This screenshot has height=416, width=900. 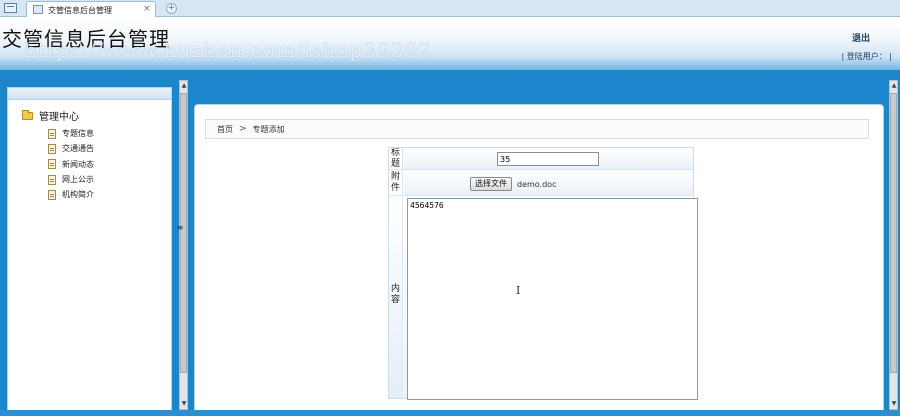 What do you see at coordinates (893, 233) in the screenshot?
I see `scroll-thumb` at bounding box center [893, 233].